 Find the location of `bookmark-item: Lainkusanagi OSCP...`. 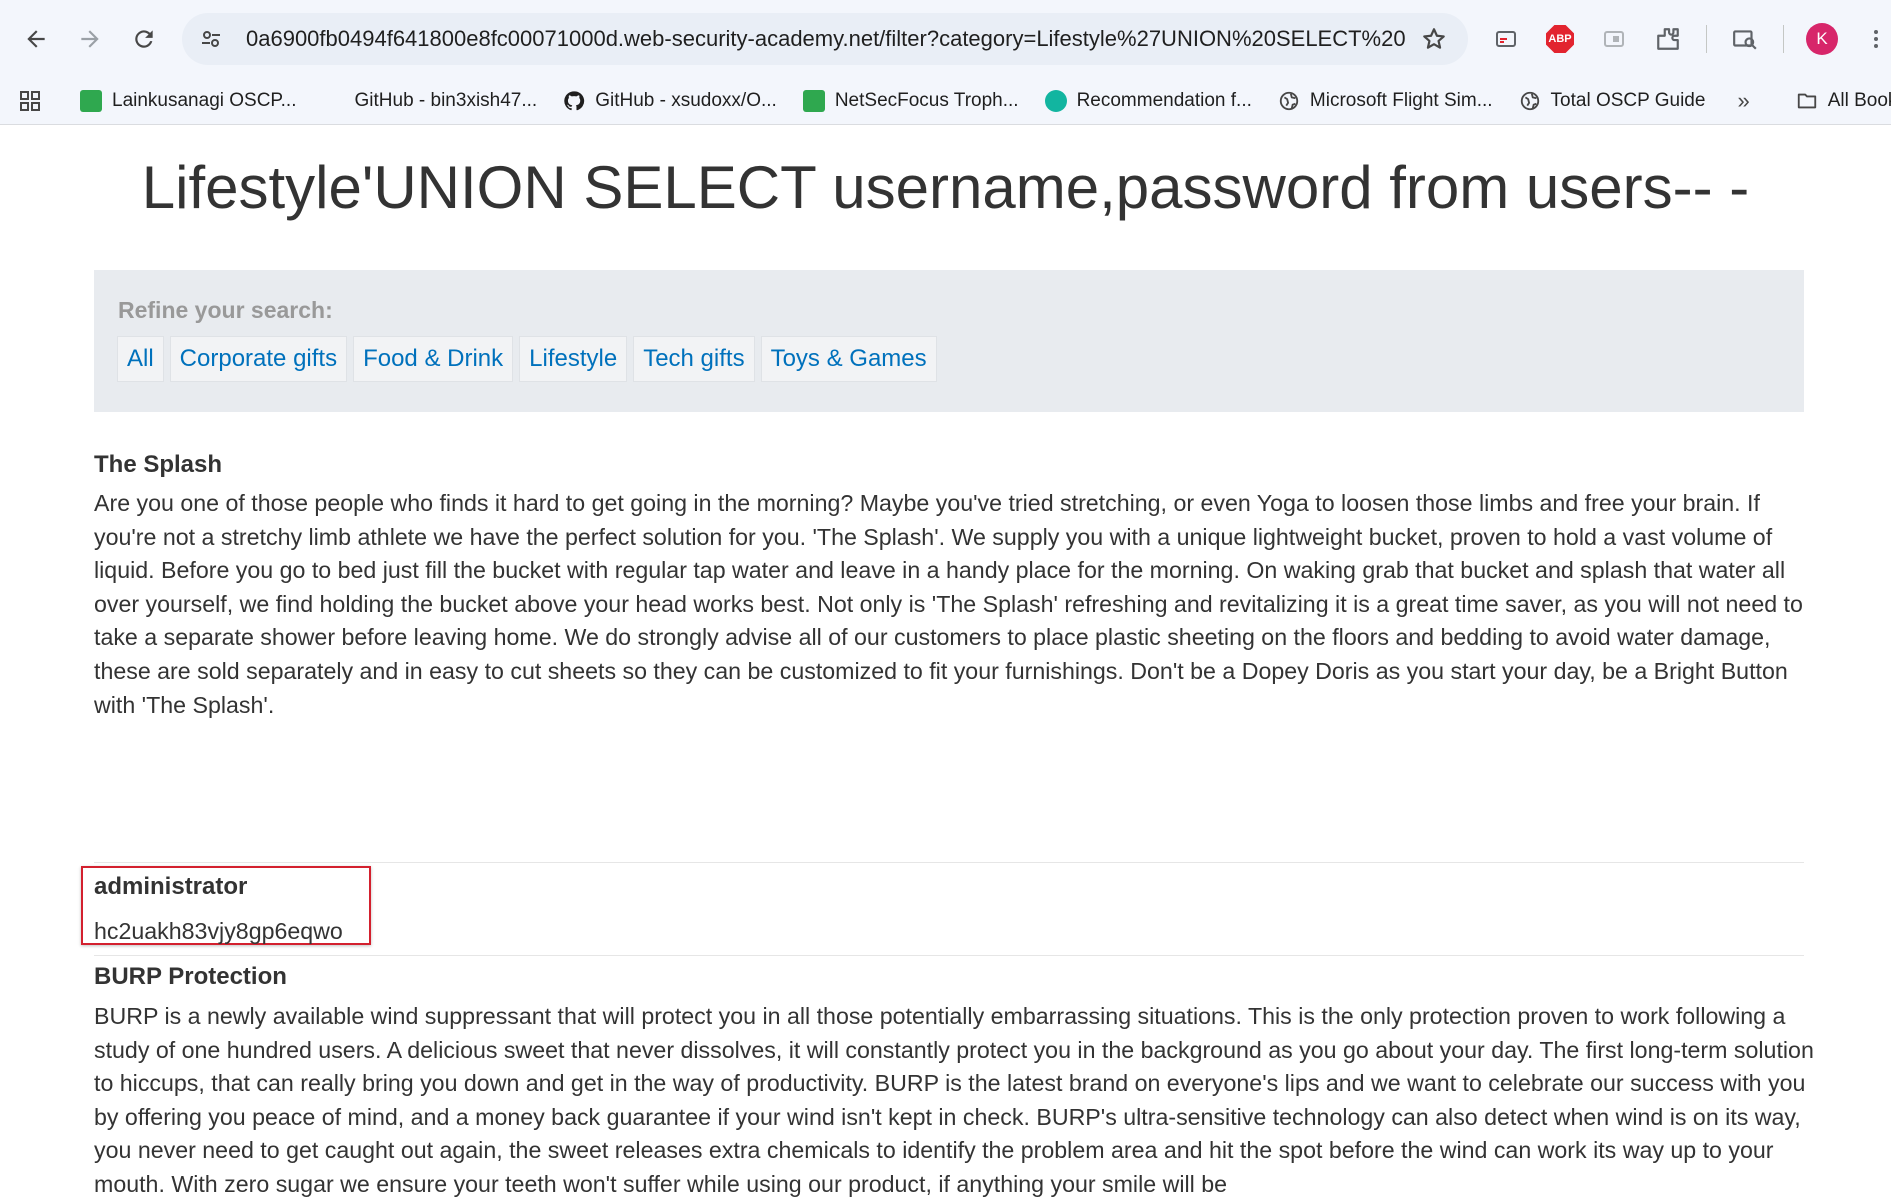

bookmark-item: Lainkusanagi OSCP... is located at coordinates (188, 101).